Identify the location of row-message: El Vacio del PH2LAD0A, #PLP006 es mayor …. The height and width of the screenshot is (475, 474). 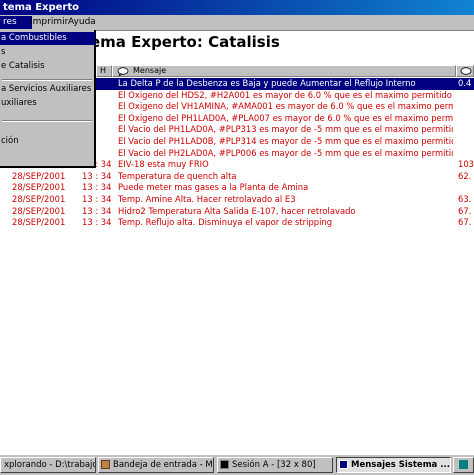
(285, 152).